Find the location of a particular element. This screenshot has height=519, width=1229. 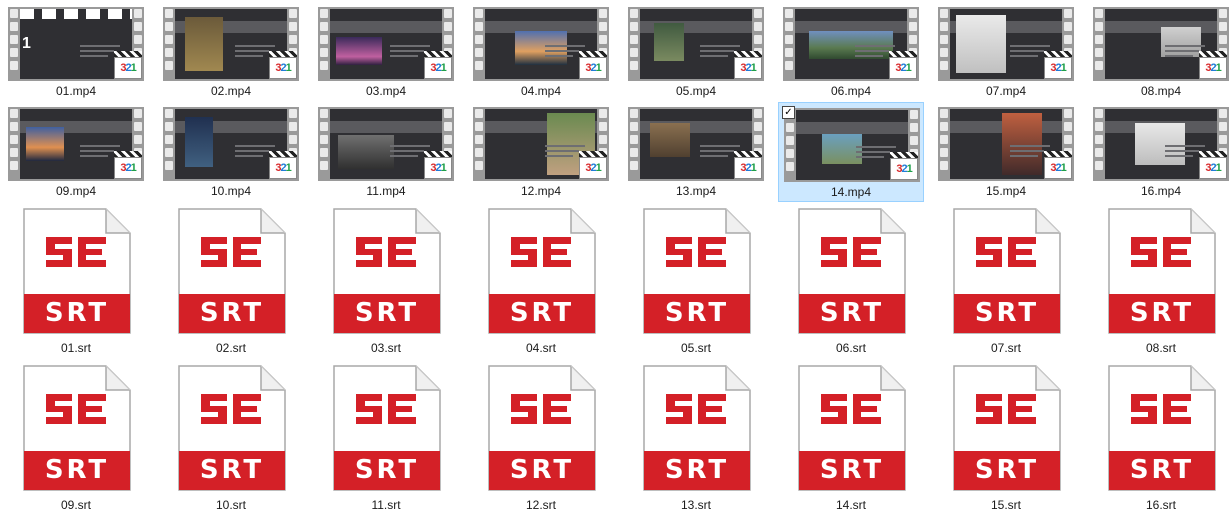

file-item-srt: SRT 04.srt is located at coordinates (541, 280).